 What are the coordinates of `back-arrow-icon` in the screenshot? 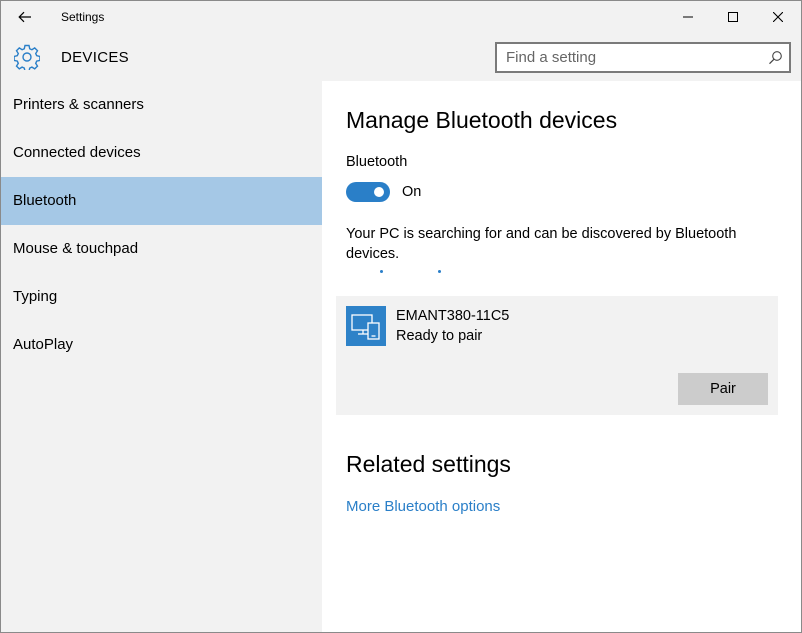 It's located at (24, 17).